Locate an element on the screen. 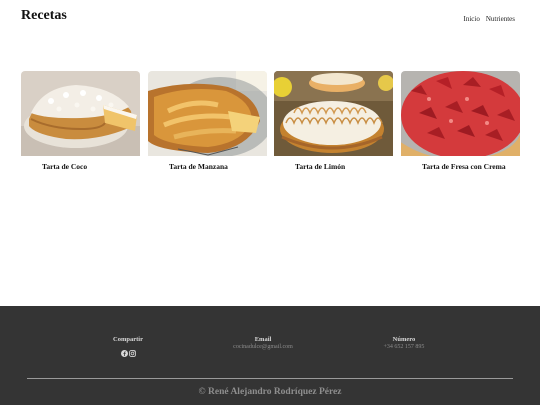  social-links is located at coordinates (128, 350).